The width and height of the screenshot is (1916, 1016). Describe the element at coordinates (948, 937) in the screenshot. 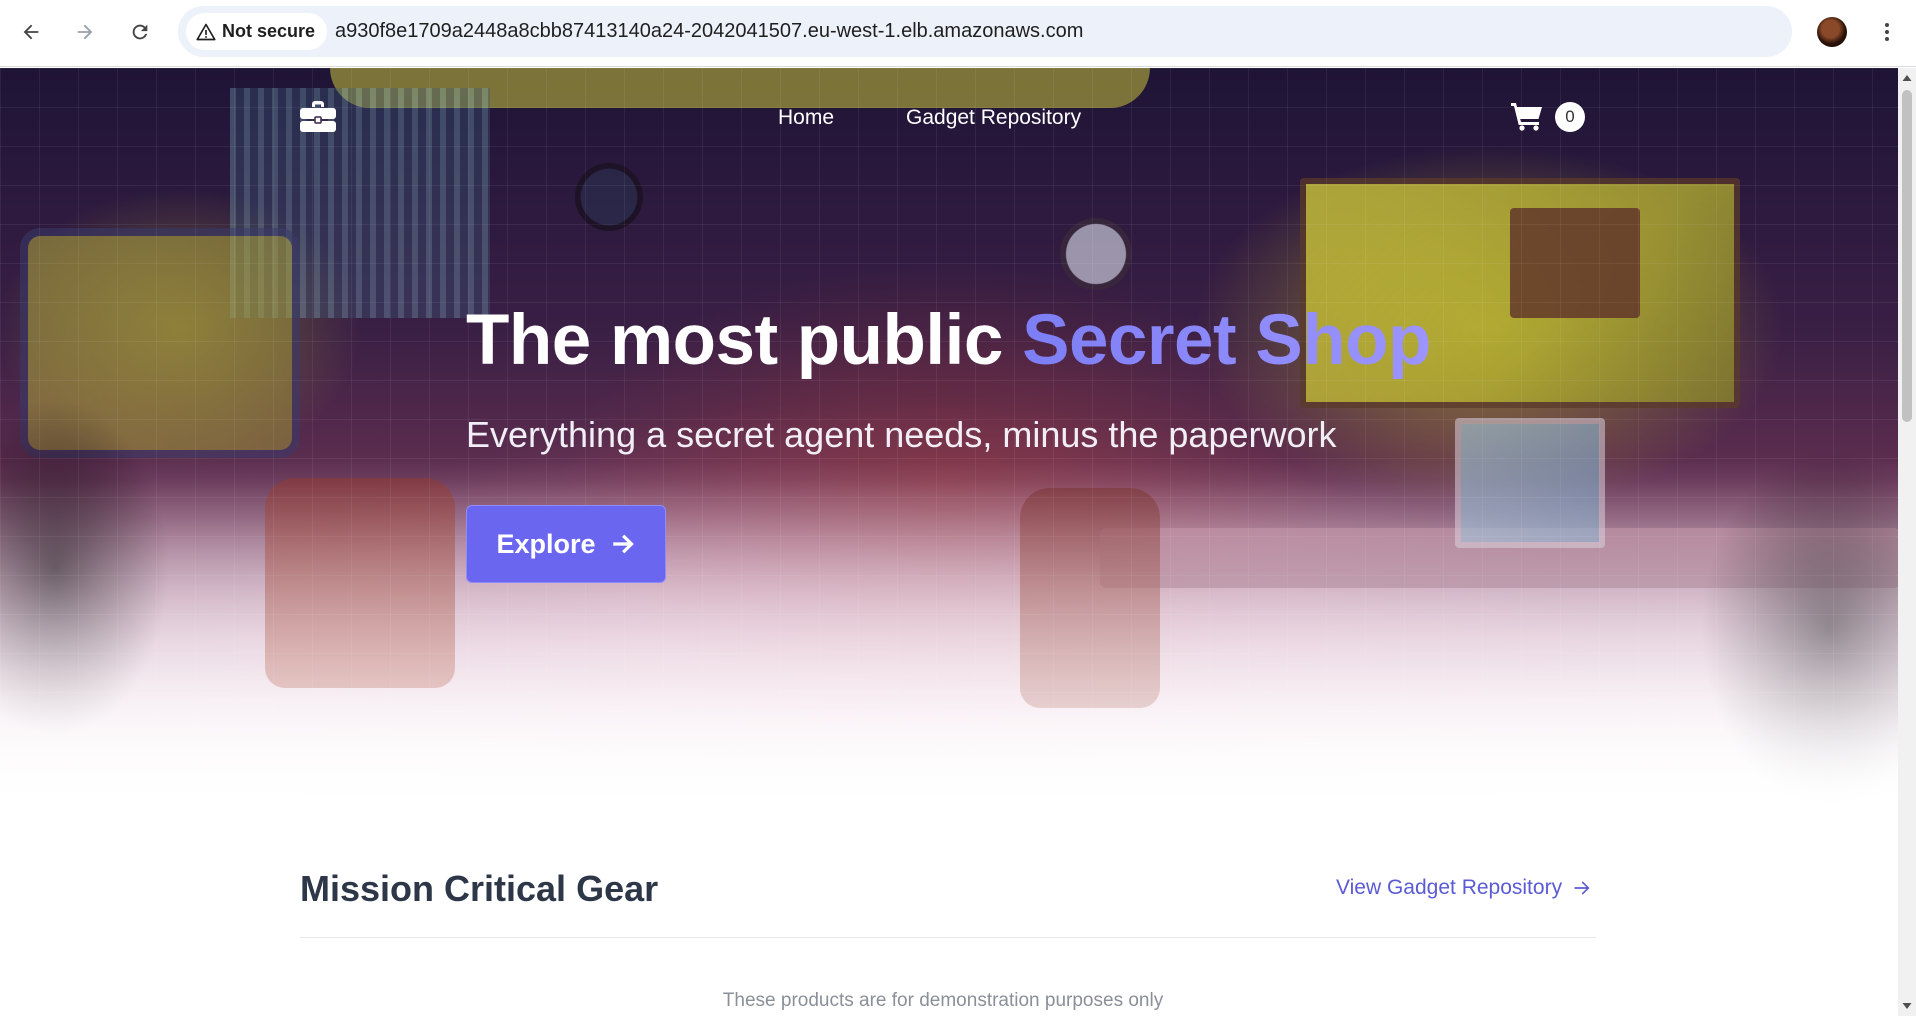

I see `section-divider` at that location.